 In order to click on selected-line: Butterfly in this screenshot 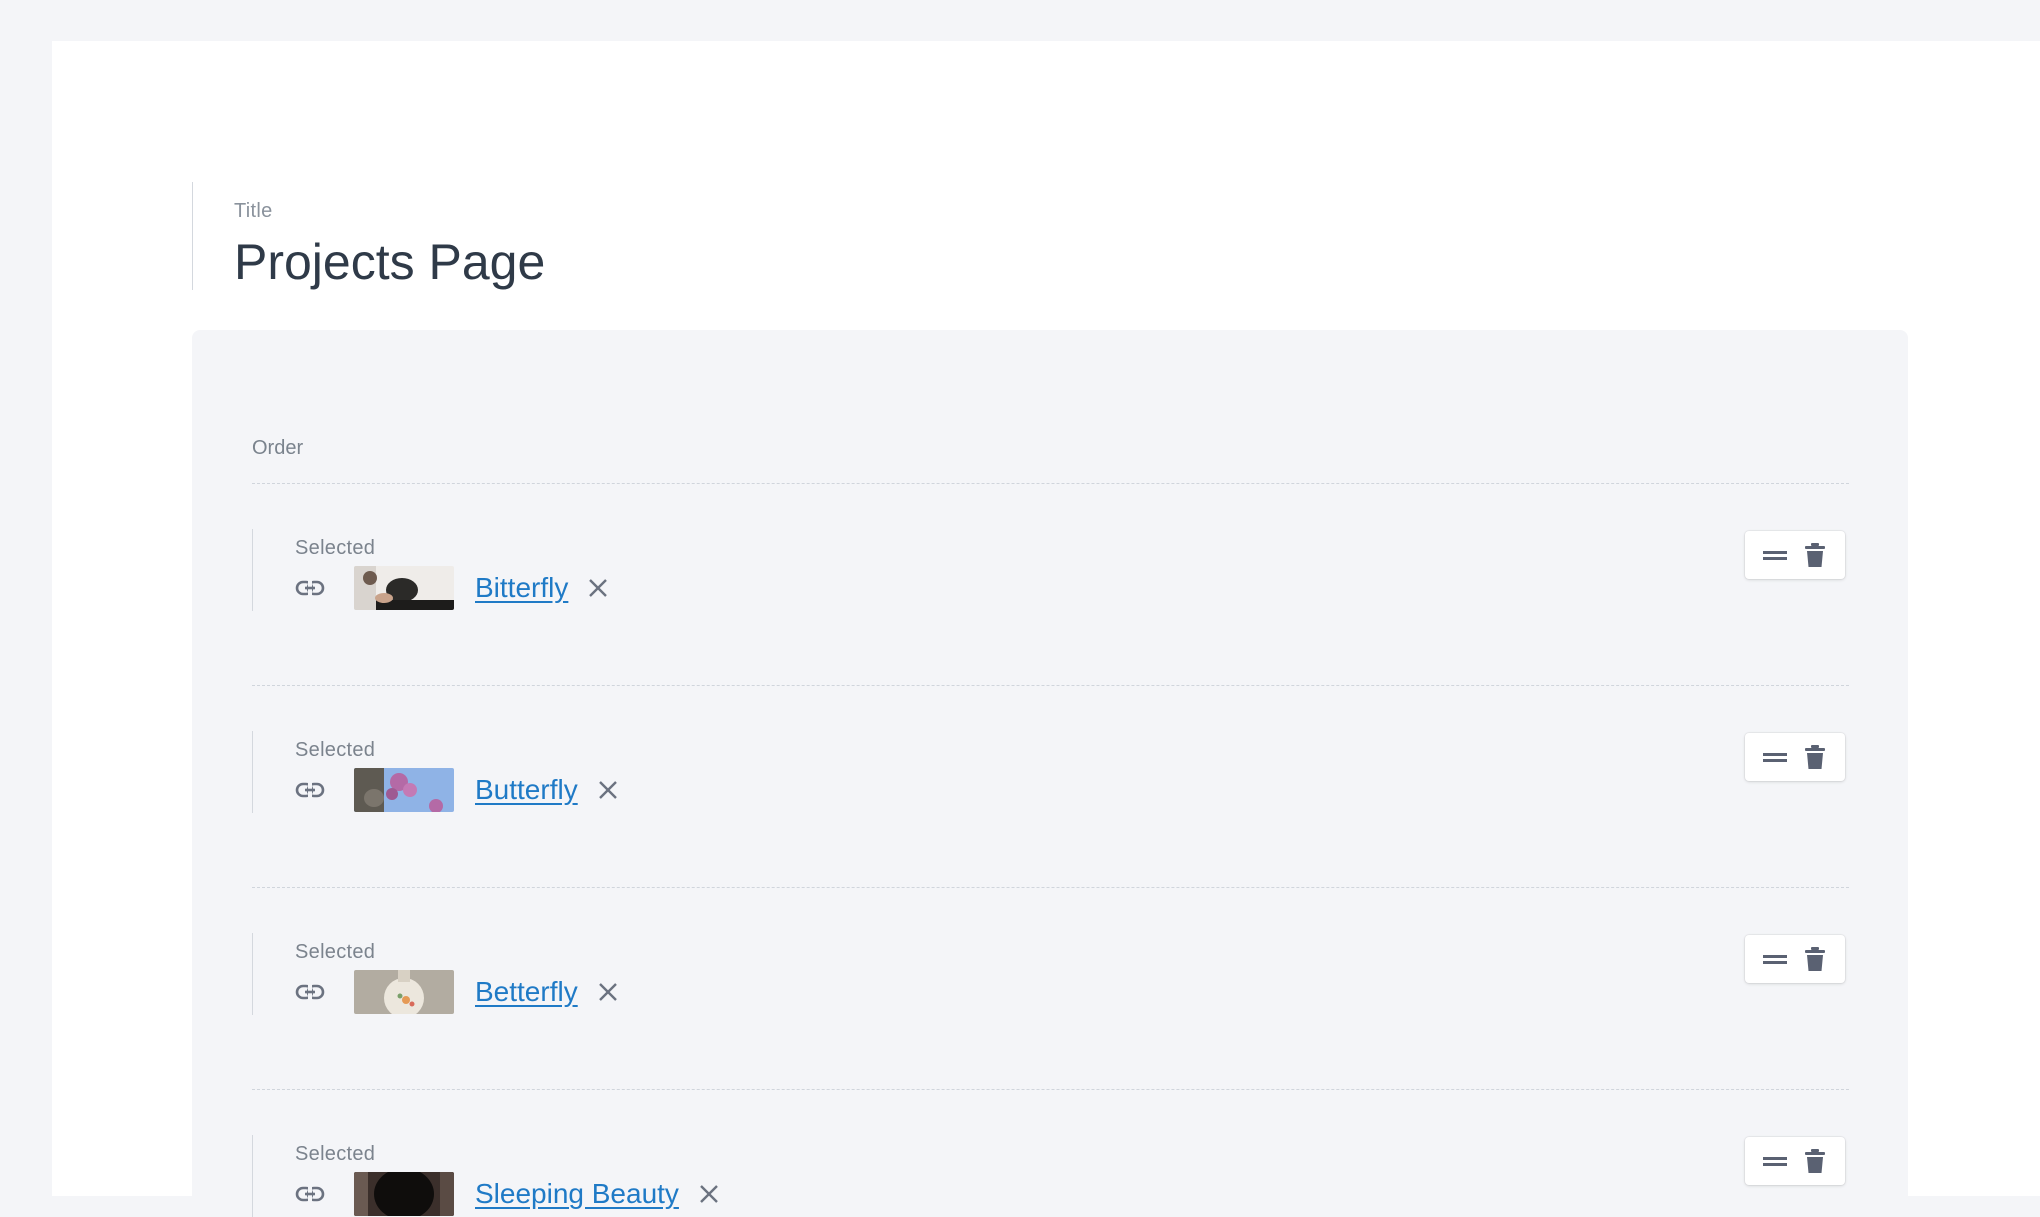, I will do `click(458, 790)`.